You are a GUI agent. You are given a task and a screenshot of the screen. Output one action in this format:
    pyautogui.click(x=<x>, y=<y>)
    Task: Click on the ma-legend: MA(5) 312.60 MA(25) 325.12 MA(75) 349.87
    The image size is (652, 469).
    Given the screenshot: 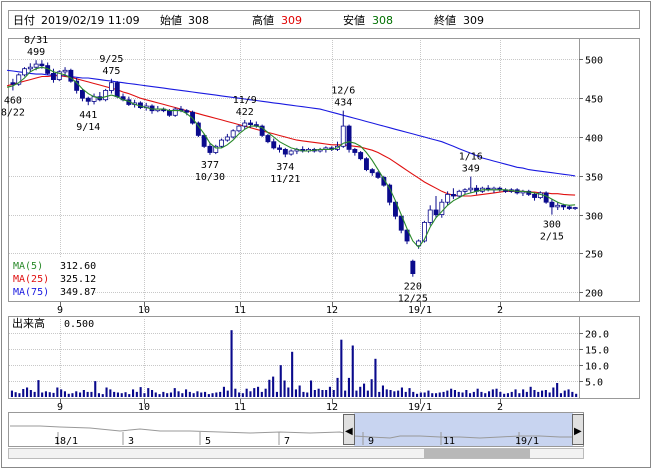 What is the action you would take?
    pyautogui.click(x=52, y=279)
    